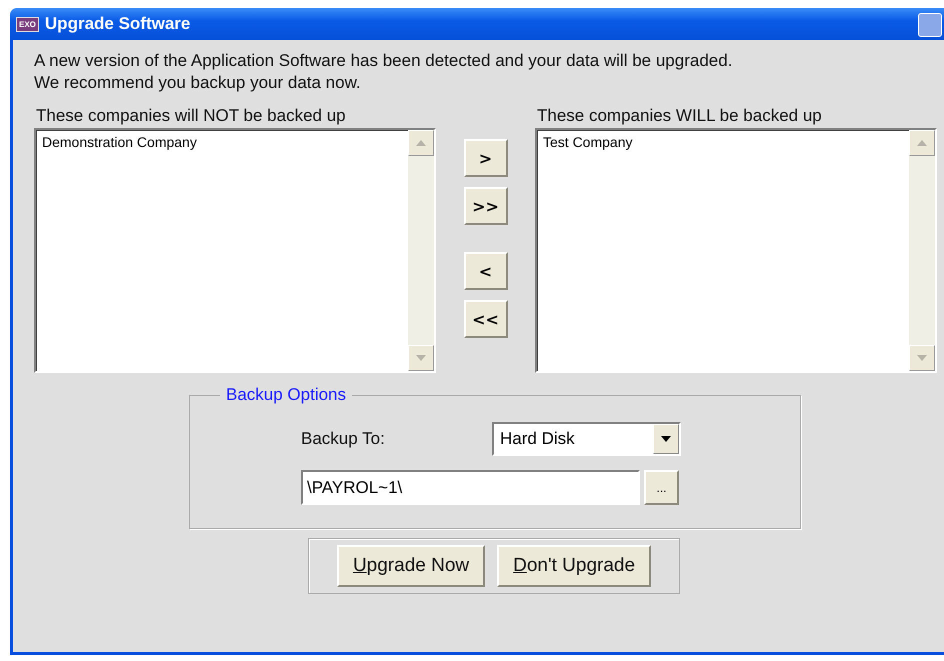 The height and width of the screenshot is (661, 944). I want to click on list-item: Test Company, so click(723, 142).